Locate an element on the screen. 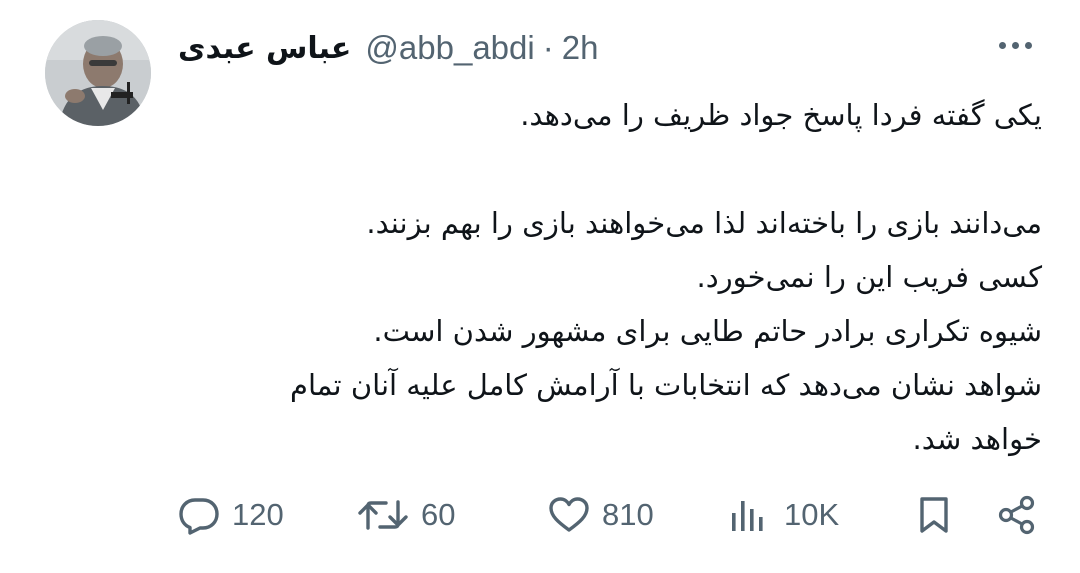 The width and height of the screenshot is (1080, 573). bookmark-button is located at coordinates (934, 515).